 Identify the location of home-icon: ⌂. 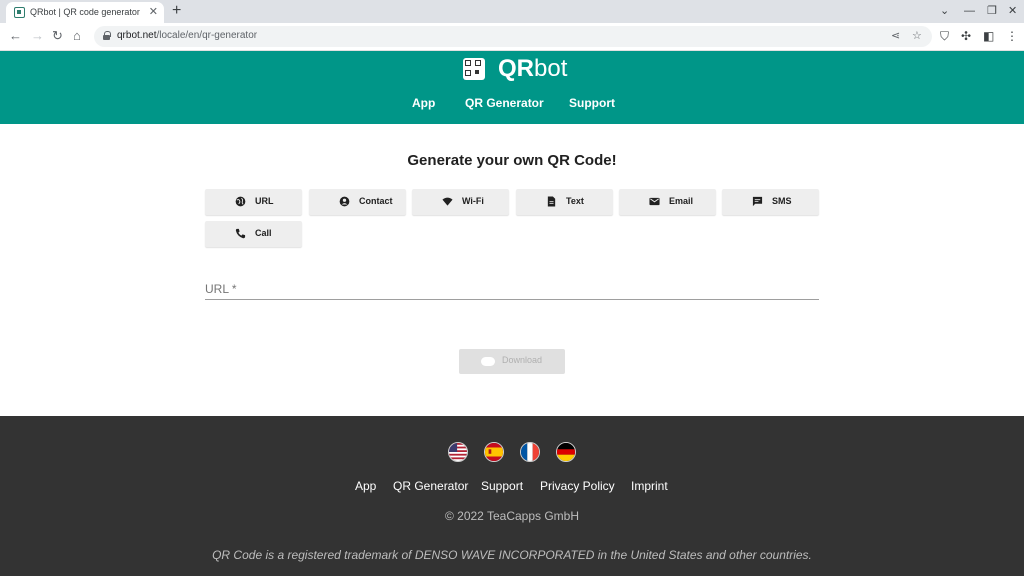
(77, 36).